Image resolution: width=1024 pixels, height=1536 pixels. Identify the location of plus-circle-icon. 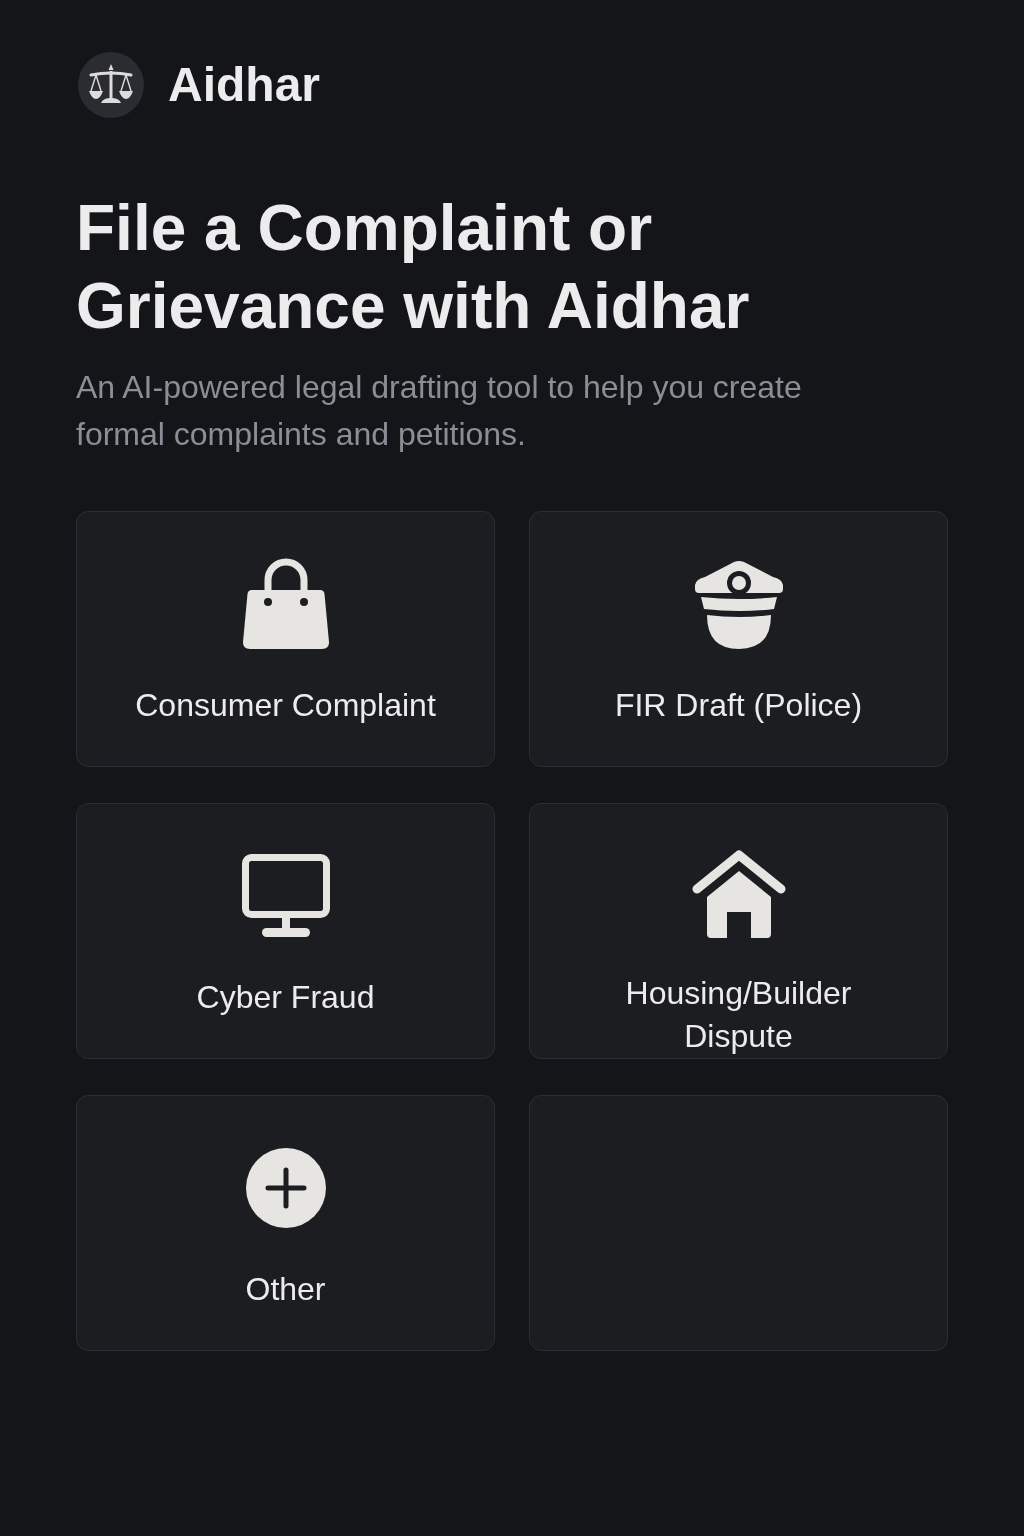
(285, 1188).